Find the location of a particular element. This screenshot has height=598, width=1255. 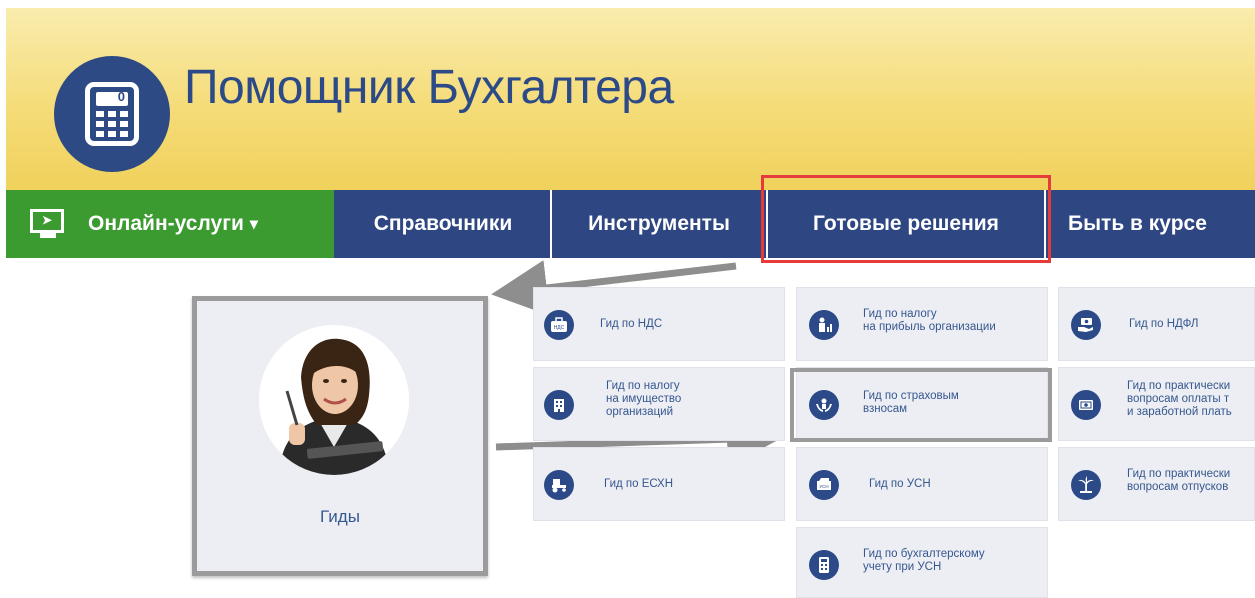

tile-usn-guide: УСН Гид по УСН is located at coordinates (922, 484).